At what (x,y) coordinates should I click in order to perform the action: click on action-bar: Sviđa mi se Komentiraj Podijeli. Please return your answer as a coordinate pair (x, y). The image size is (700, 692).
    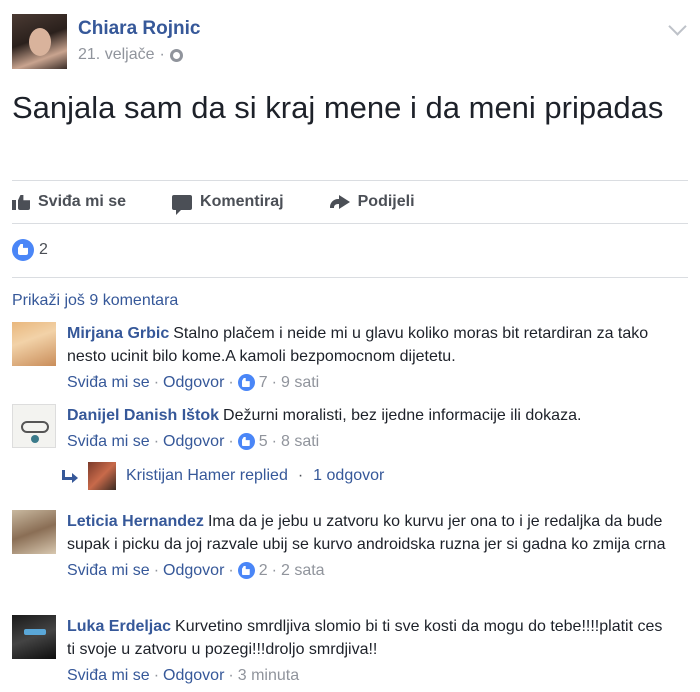
    Looking at the image, I should click on (350, 202).